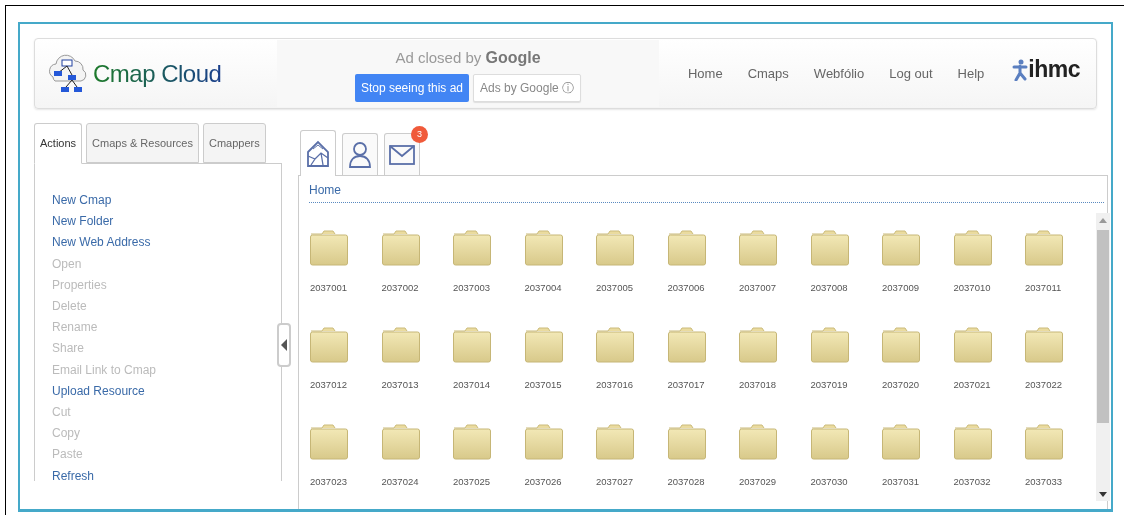 This screenshot has width=1124, height=515. I want to click on folder-name: 2037017, so click(686, 385).